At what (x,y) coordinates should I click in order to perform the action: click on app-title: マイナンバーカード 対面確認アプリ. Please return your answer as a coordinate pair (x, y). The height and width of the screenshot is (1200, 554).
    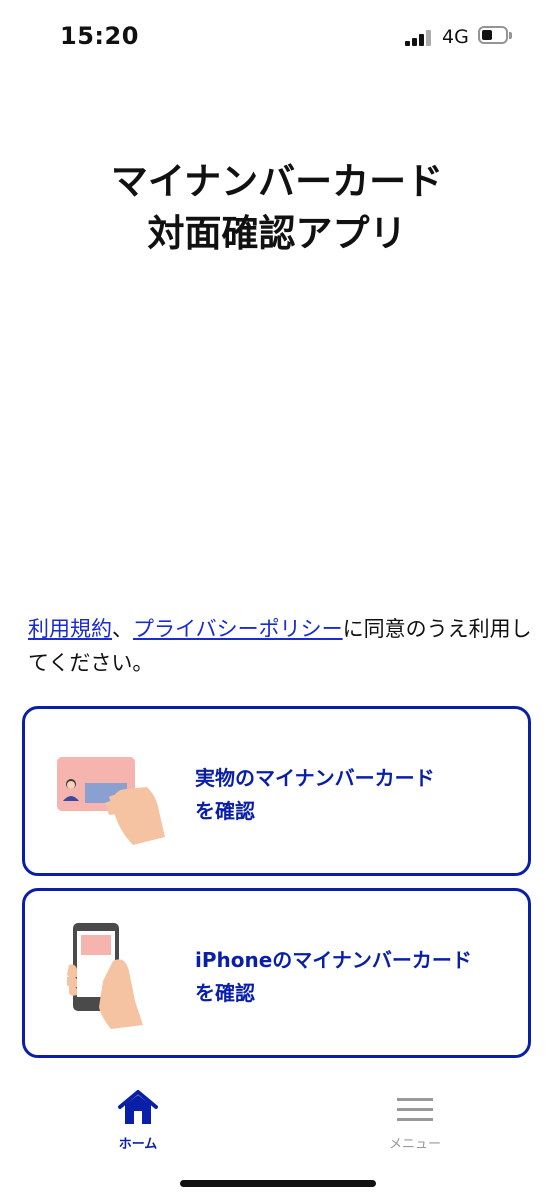
    Looking at the image, I should click on (277, 208).